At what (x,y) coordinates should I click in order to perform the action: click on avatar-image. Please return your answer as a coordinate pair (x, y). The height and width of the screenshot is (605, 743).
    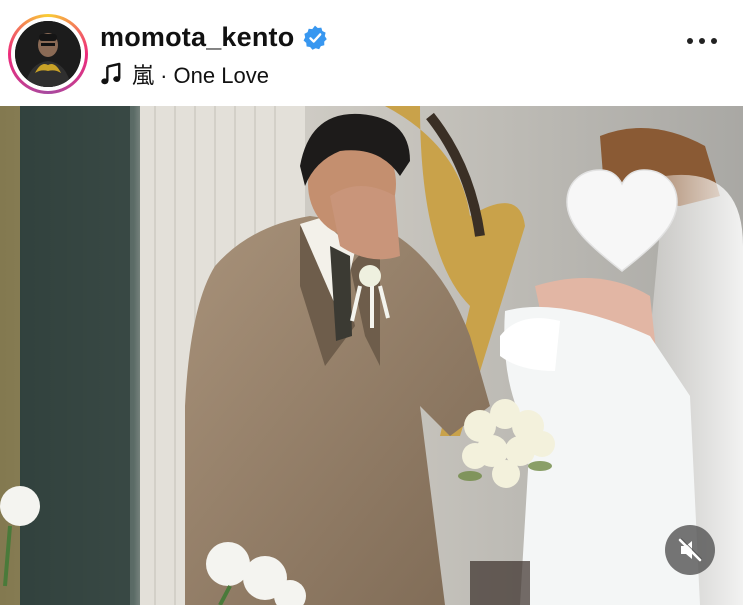
    Looking at the image, I should click on (48, 54).